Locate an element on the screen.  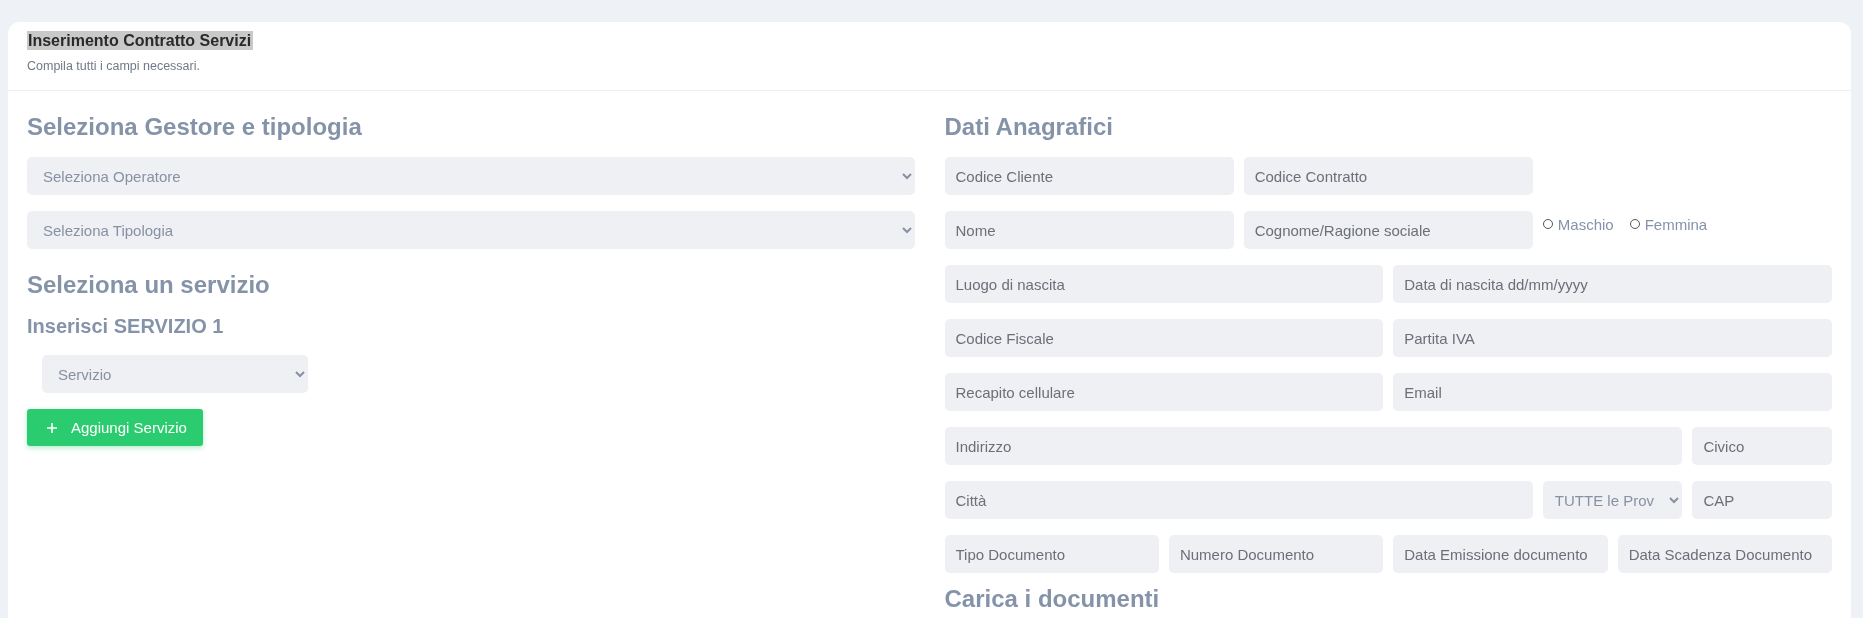
input-field: Numero Documento is located at coordinates (1276, 554).